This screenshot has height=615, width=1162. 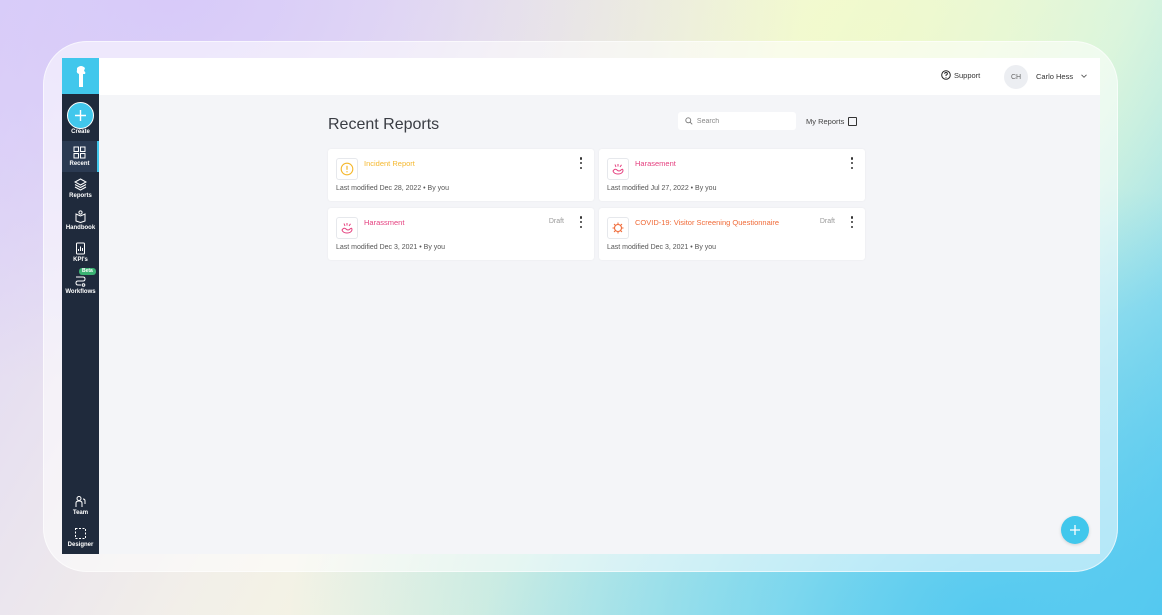 I want to click on handbook-icon, so click(x=80, y=216).